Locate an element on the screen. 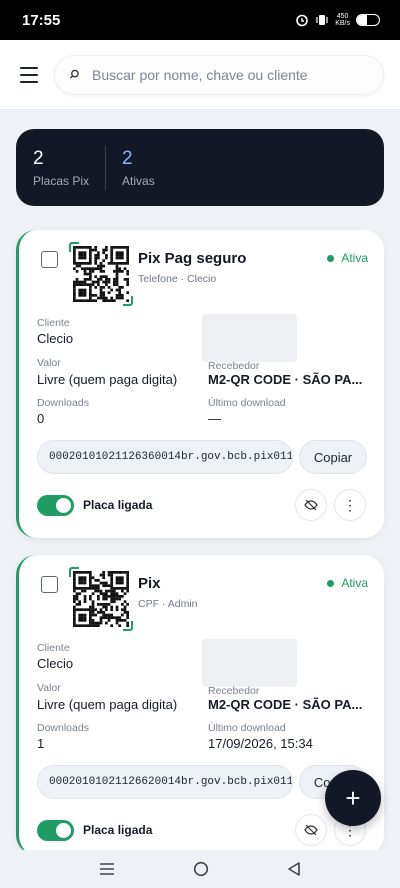 This screenshot has height=888, width=400. status-icons: 450 KB/s is located at coordinates (337, 20).